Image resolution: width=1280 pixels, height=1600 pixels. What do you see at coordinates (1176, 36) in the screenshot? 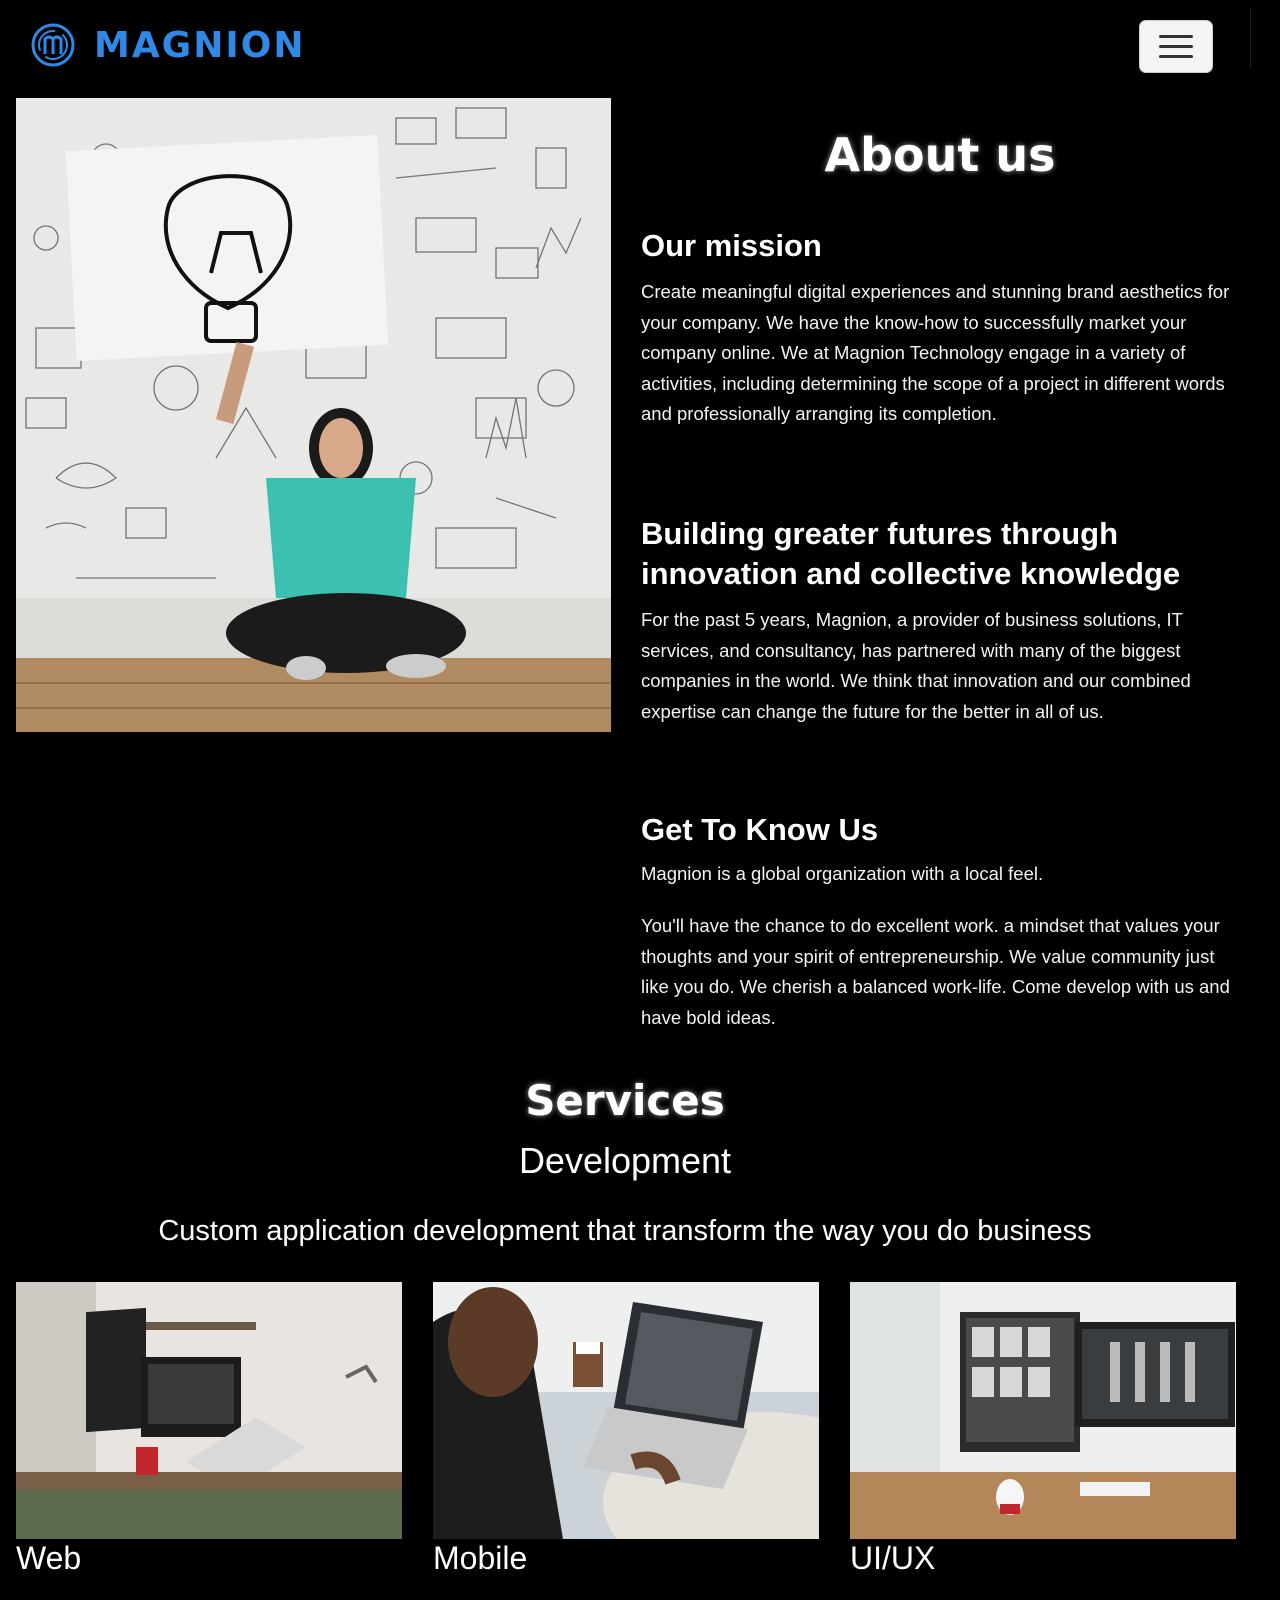
I see `hamburger-icon` at bounding box center [1176, 36].